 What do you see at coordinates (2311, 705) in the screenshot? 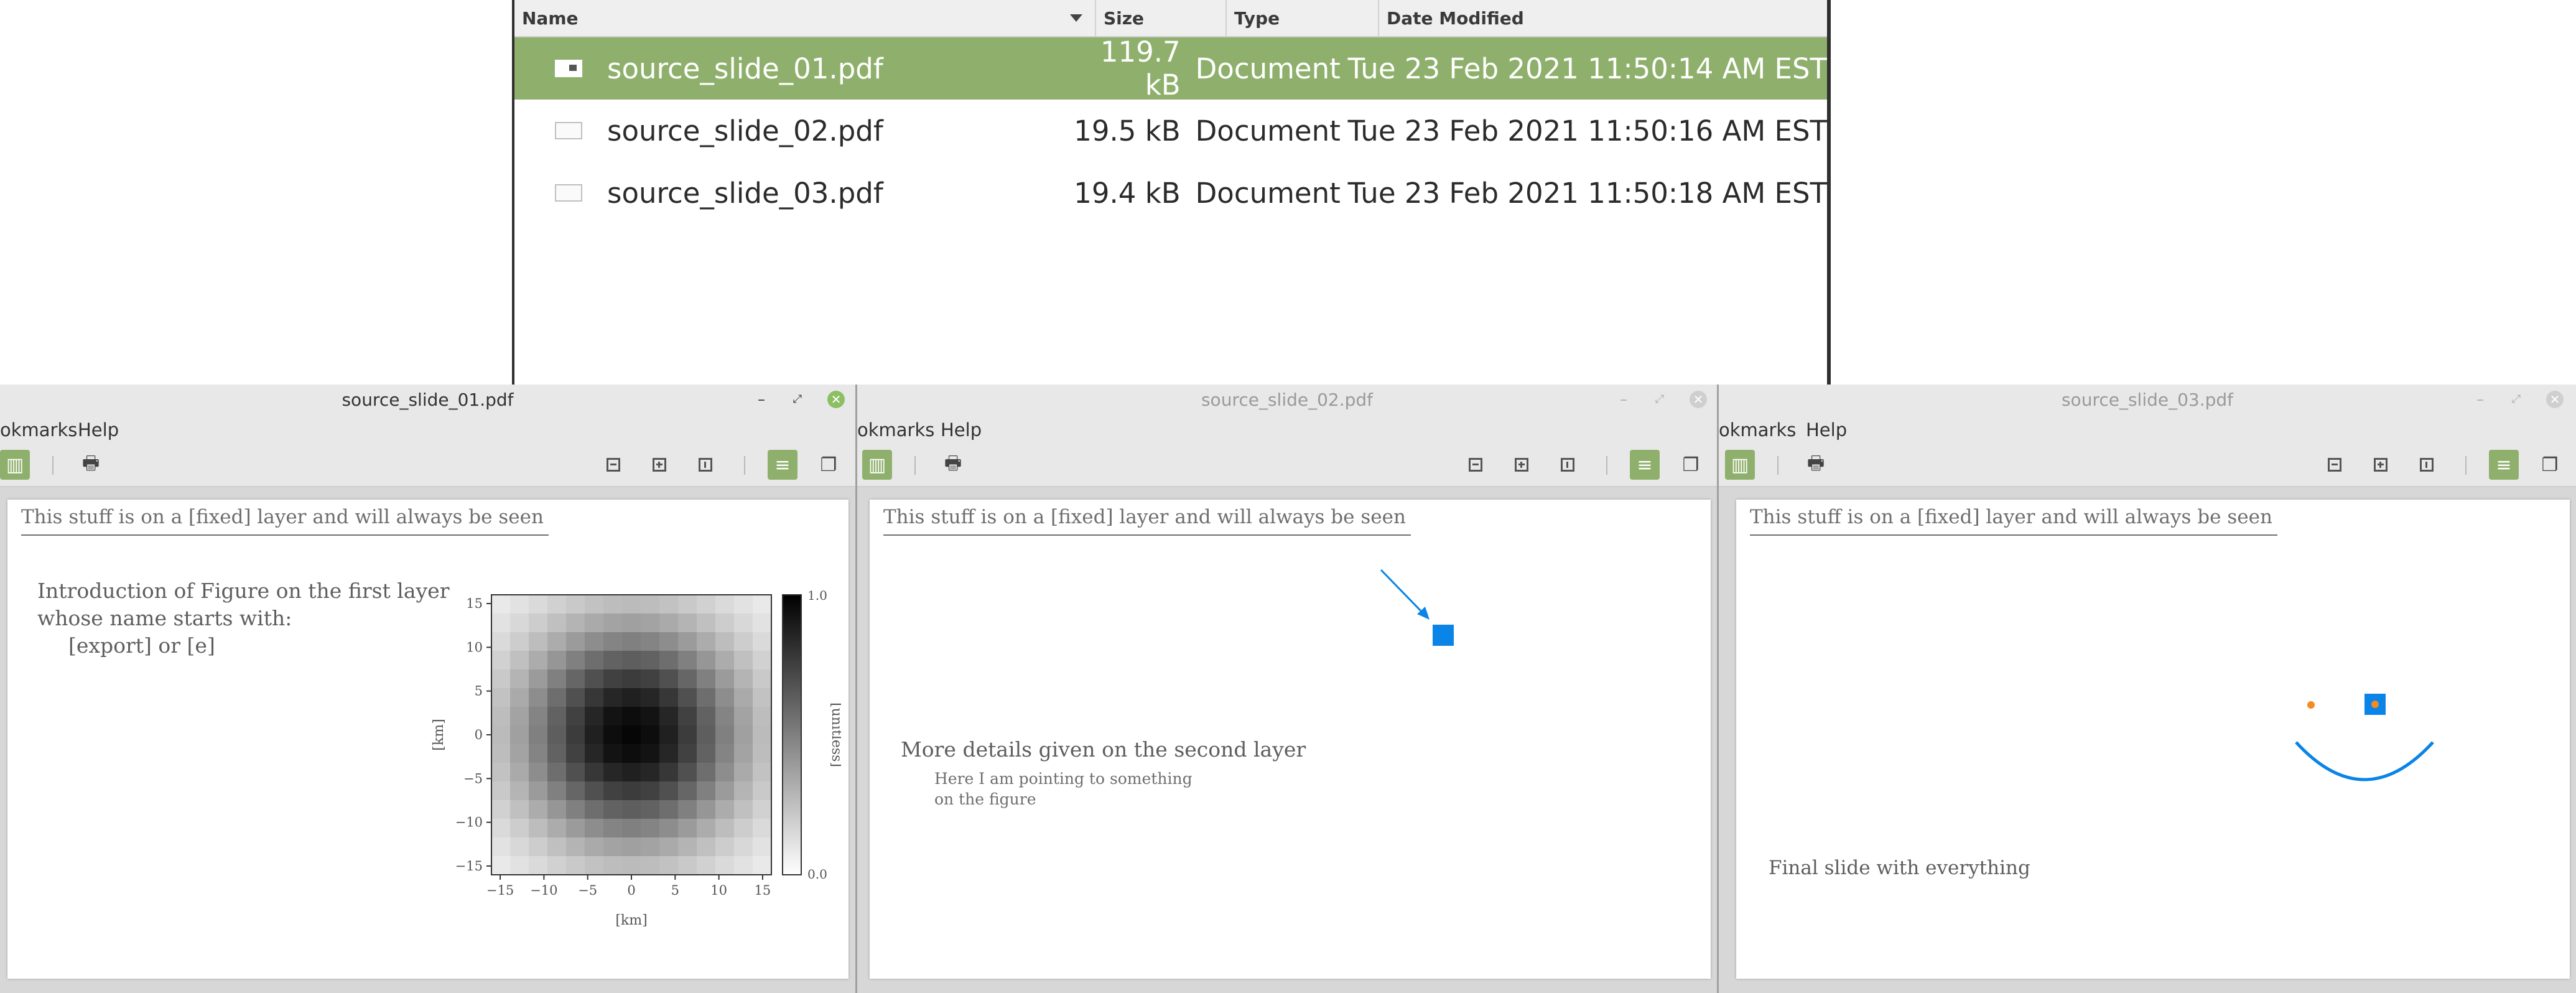
I see `left-eye-dot` at bounding box center [2311, 705].